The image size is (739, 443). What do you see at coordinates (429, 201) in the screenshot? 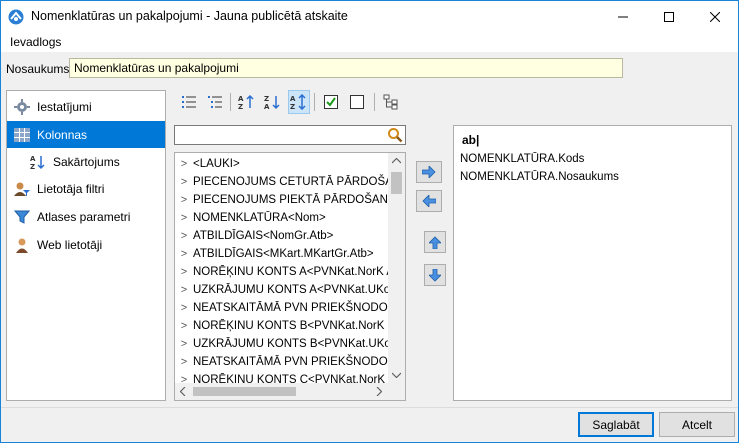
I see `remove-column-button` at bounding box center [429, 201].